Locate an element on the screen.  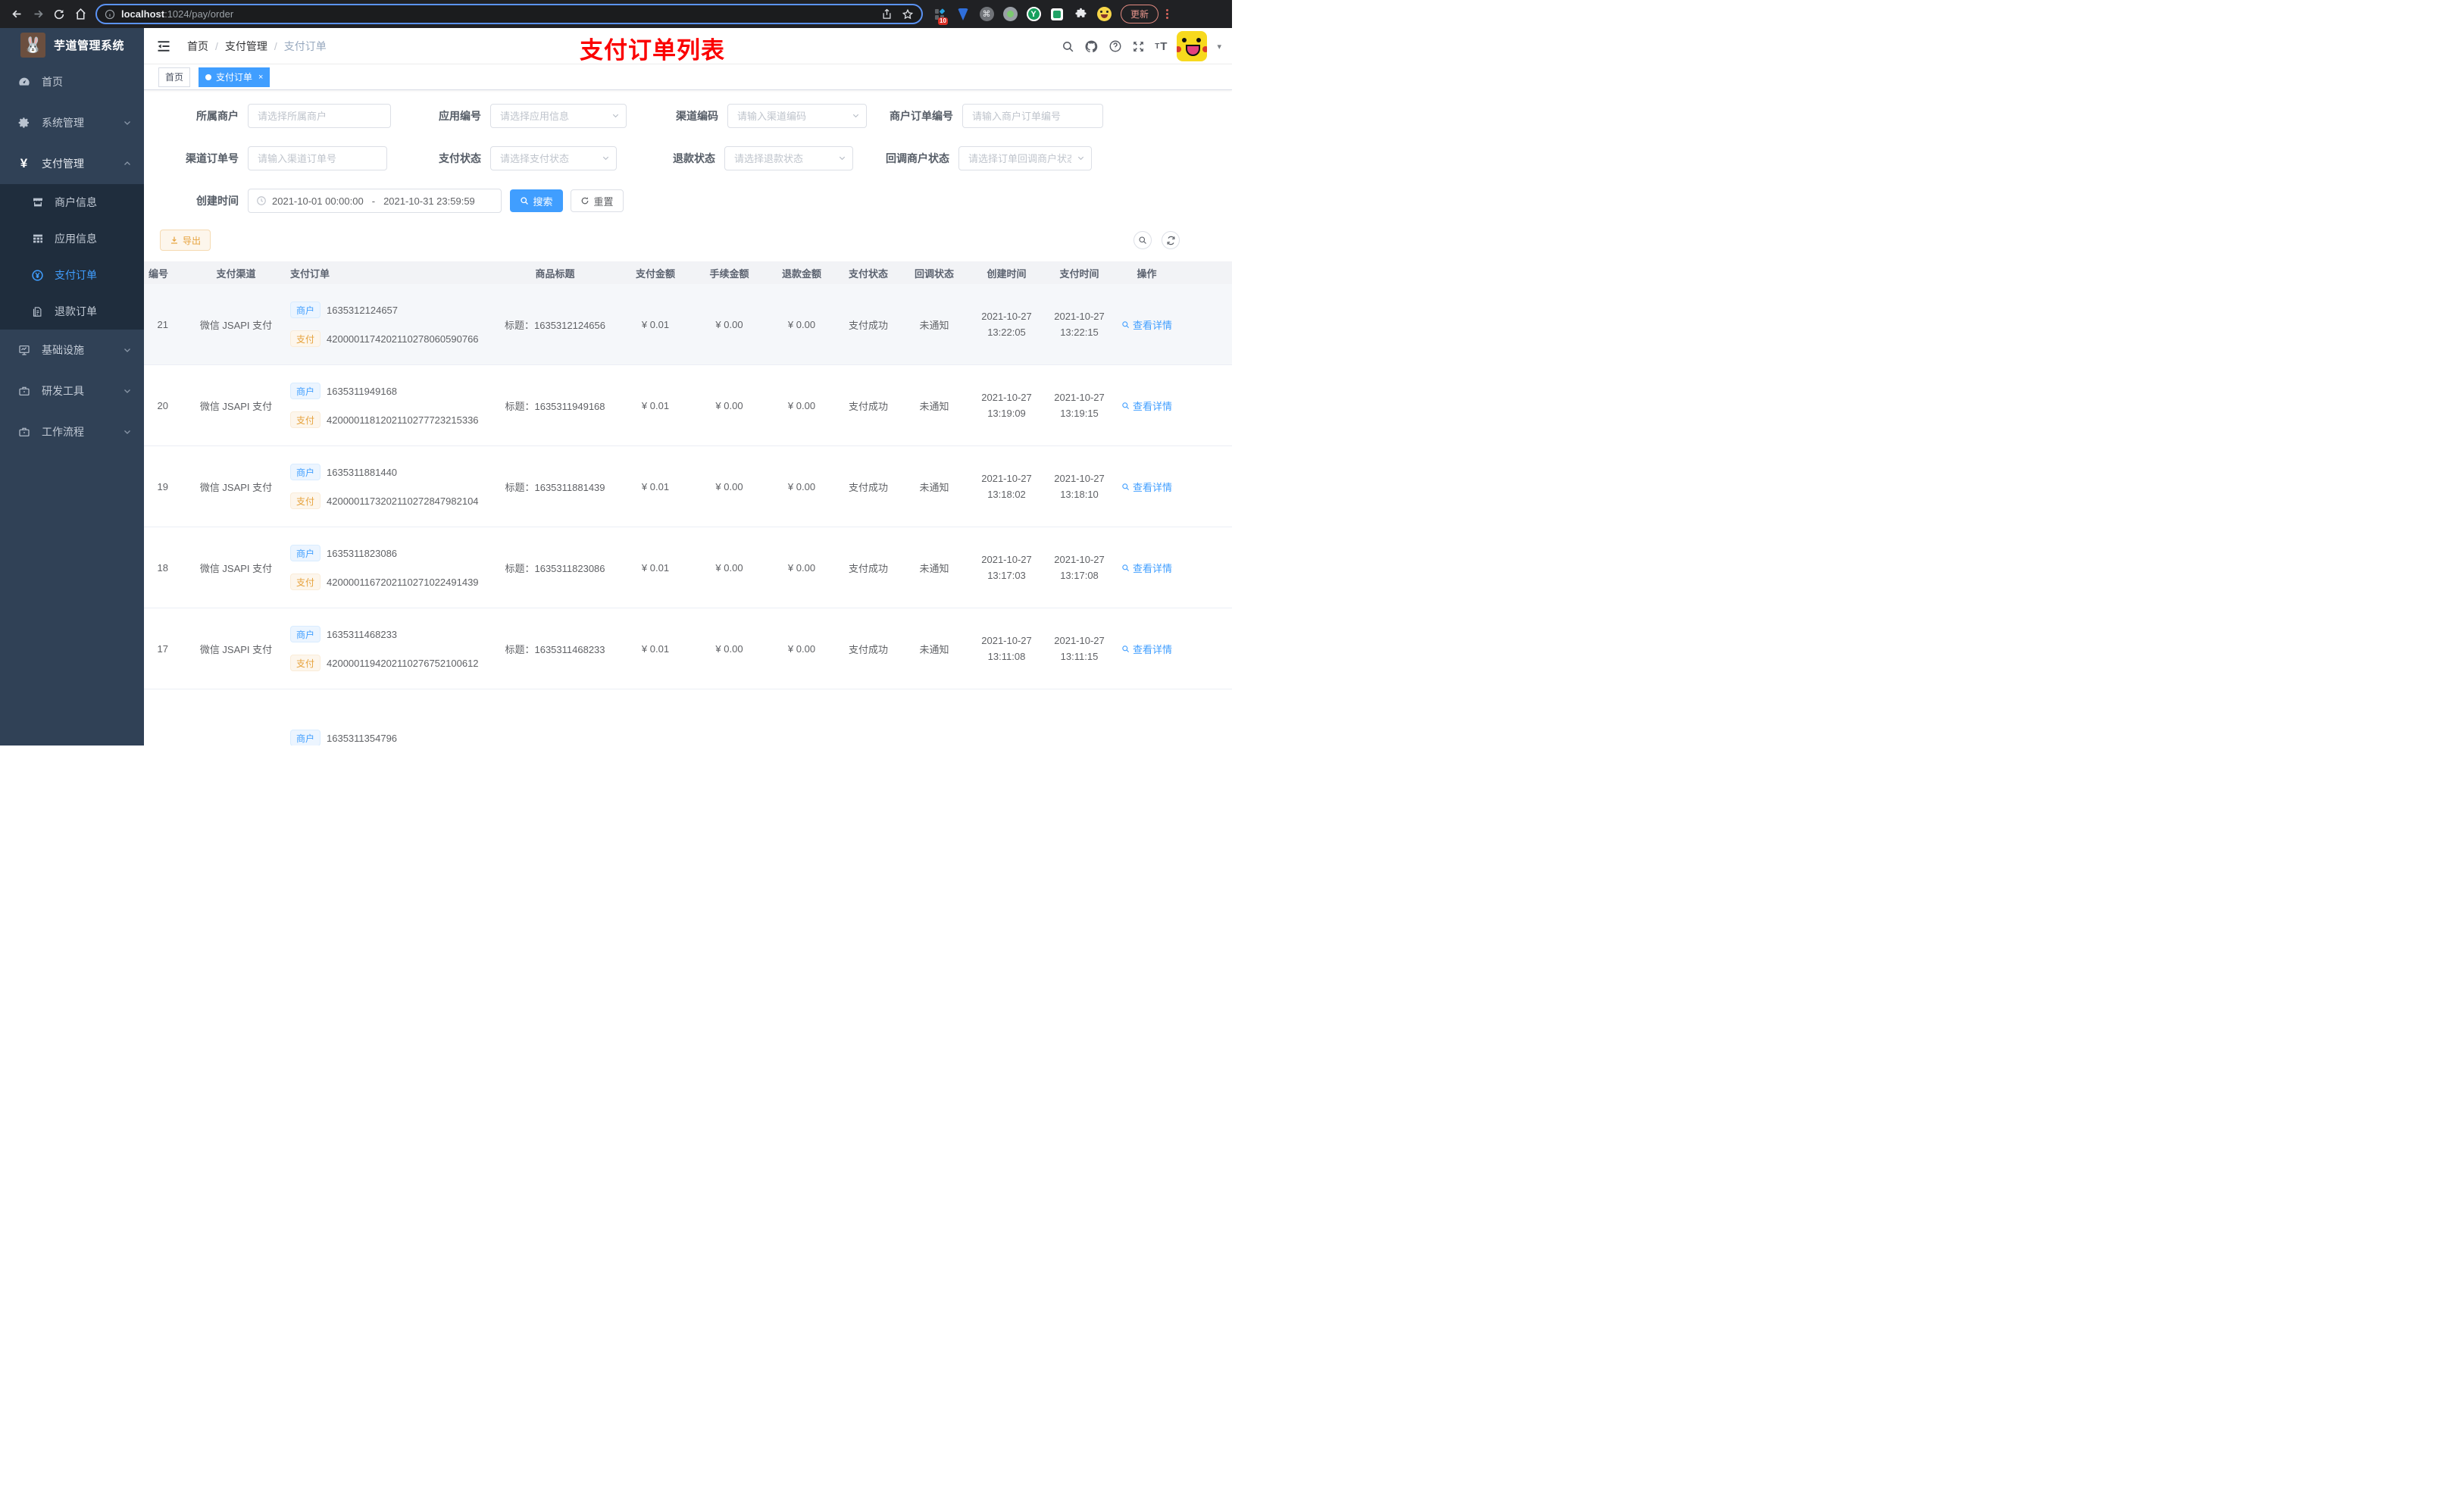
sidebar-item-infra: 基础设施 is located at coordinates (72, 350).